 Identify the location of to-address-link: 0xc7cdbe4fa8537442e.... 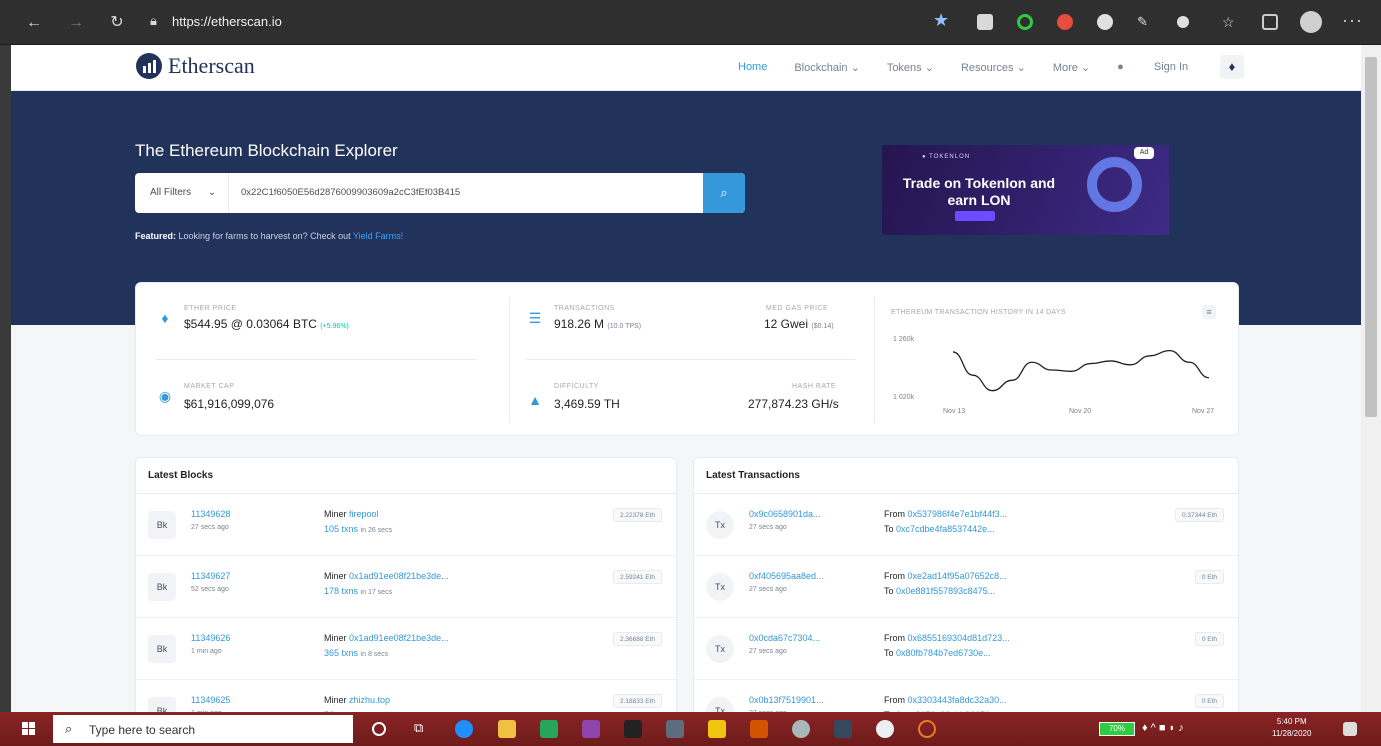
(945, 529).